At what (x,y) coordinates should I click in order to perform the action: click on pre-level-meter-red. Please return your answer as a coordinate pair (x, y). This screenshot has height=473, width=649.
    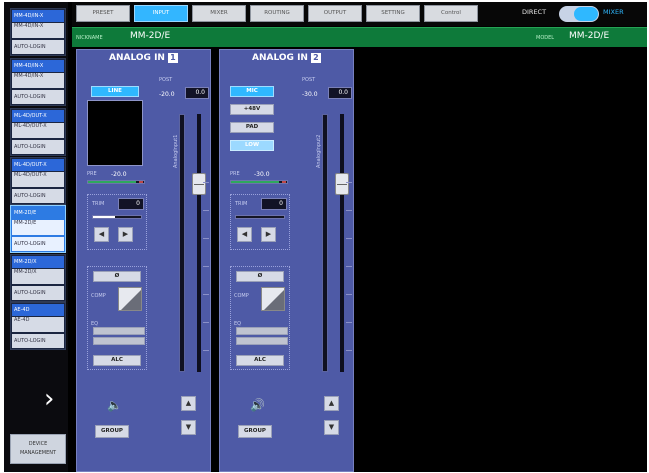
    Looking at the image, I should click on (284, 182).